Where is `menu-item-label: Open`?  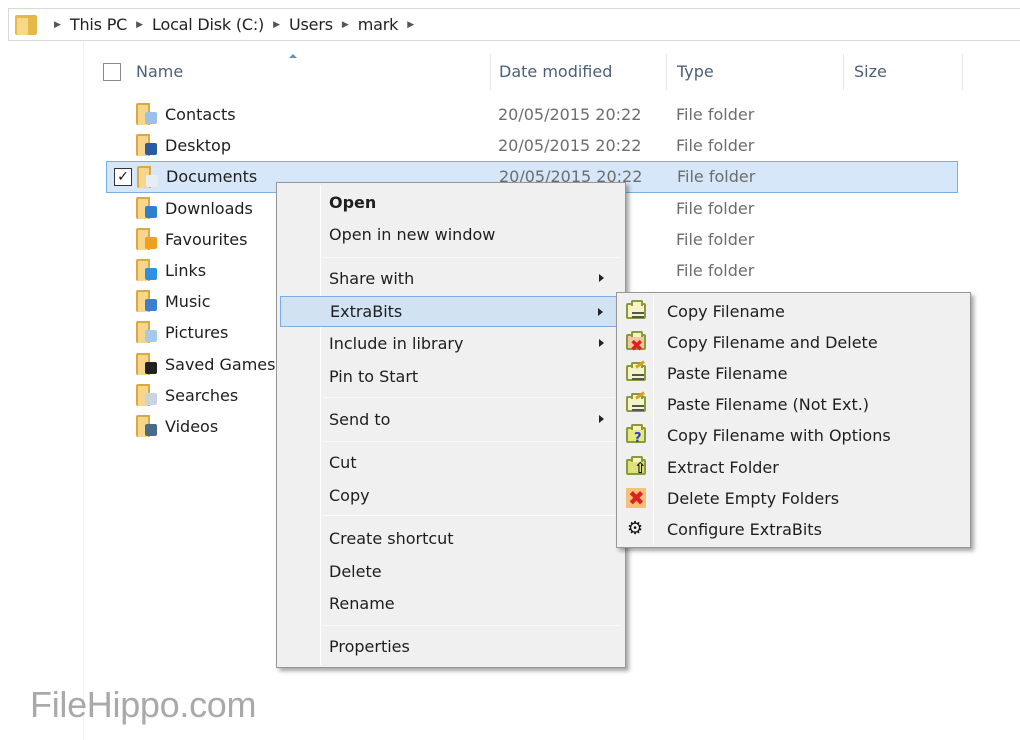 menu-item-label: Open is located at coordinates (353, 202).